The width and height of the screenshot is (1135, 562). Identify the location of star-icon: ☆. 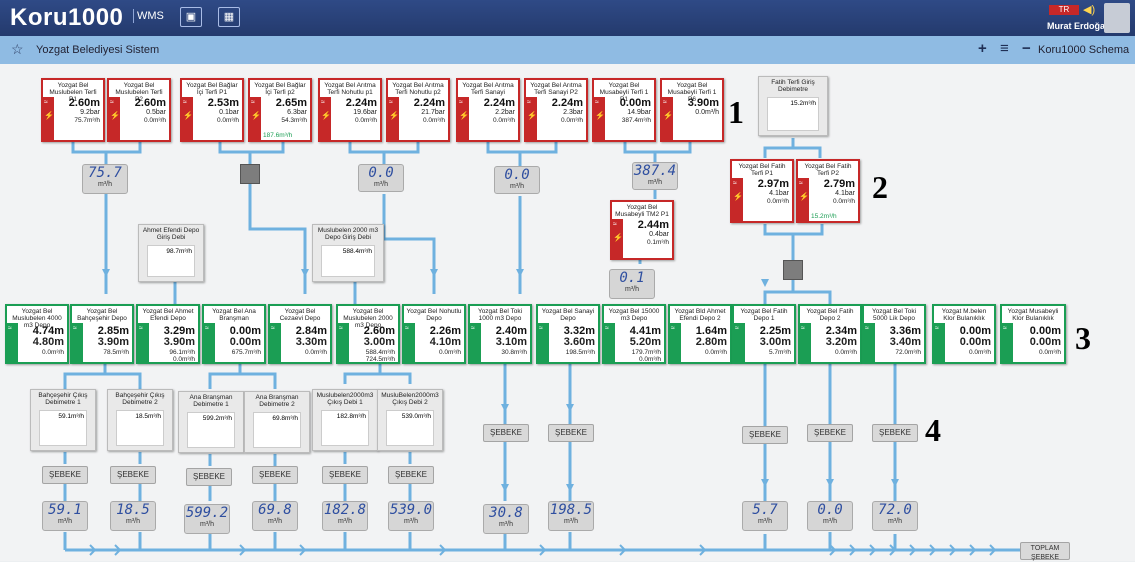
(17, 49).